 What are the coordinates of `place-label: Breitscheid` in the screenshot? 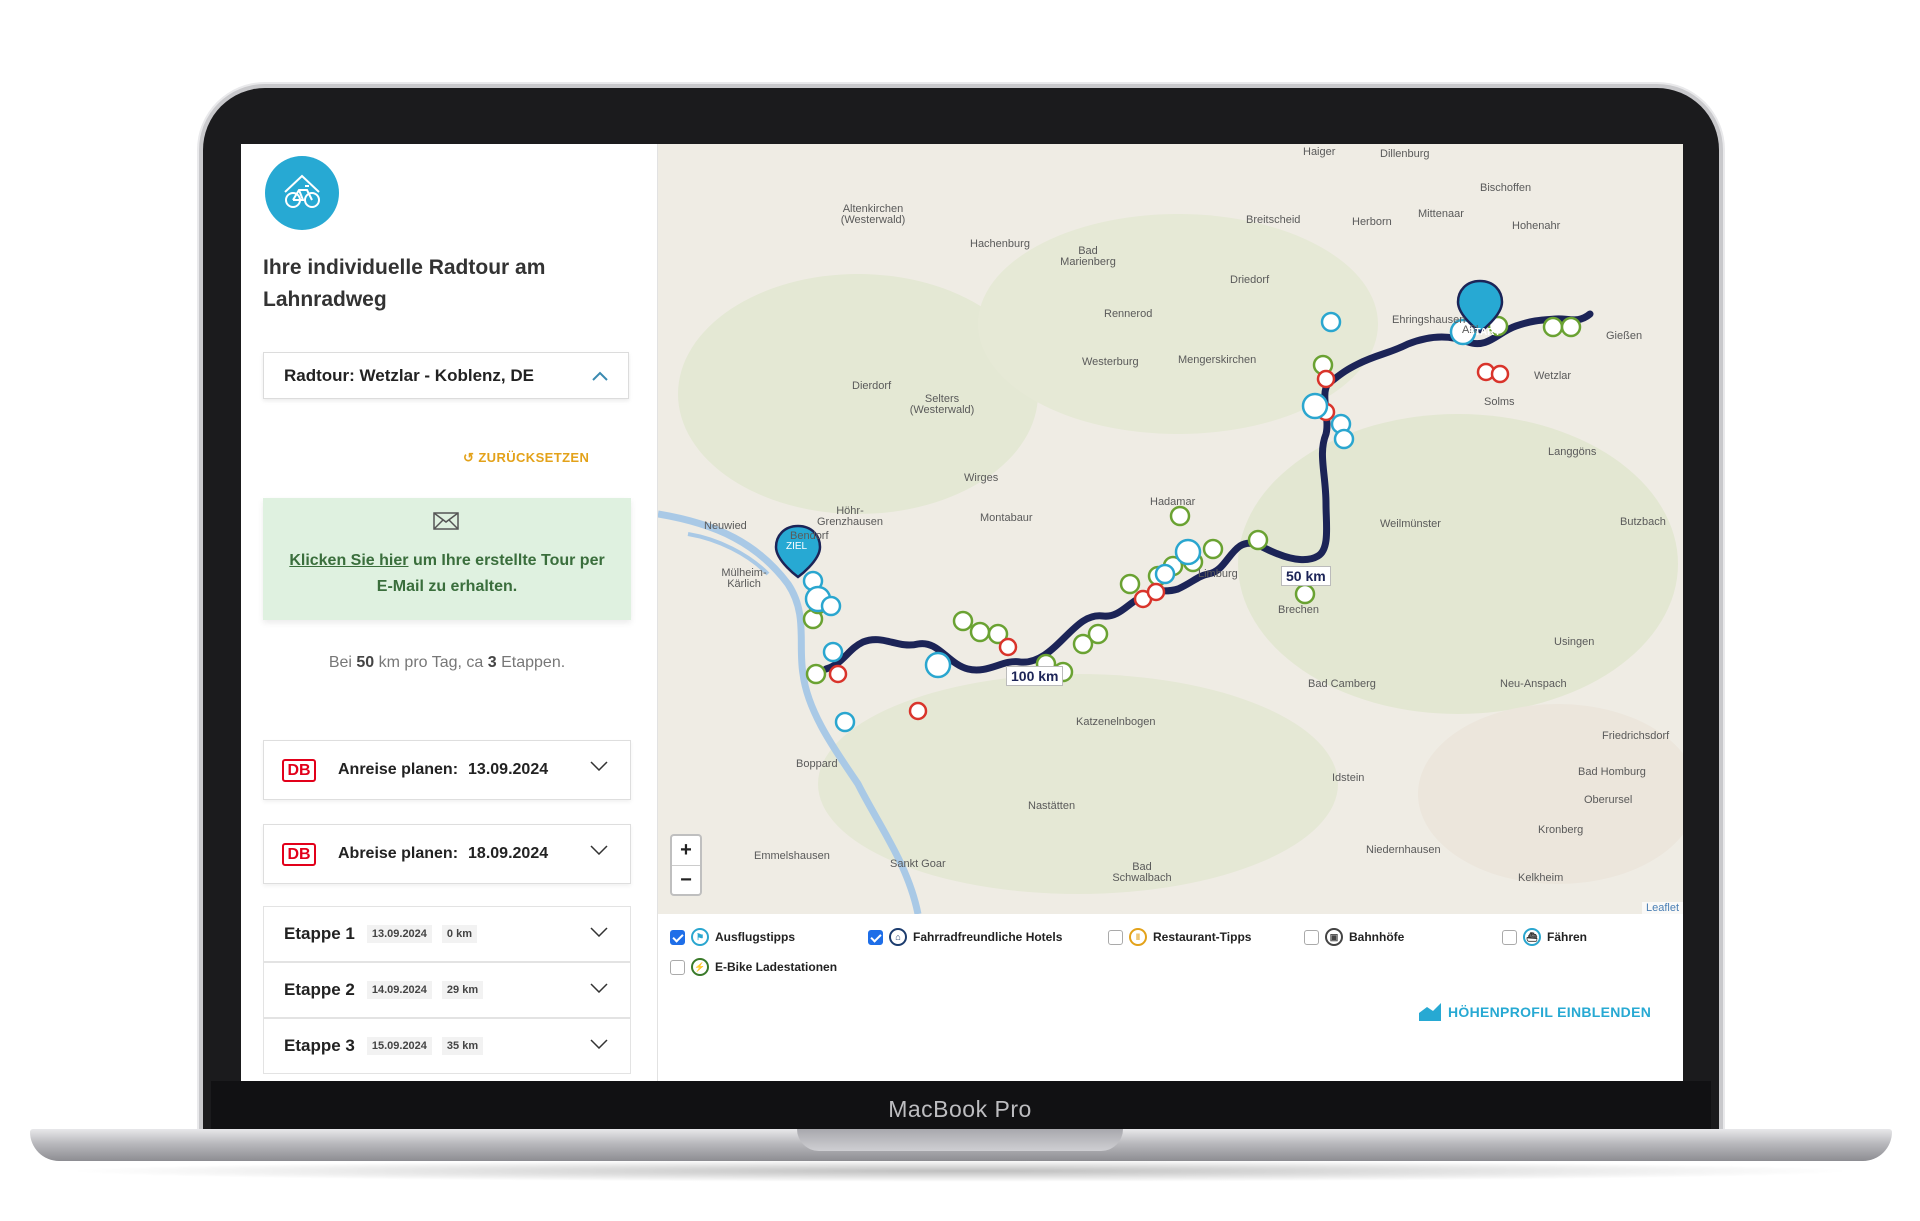 It's located at (1273, 220).